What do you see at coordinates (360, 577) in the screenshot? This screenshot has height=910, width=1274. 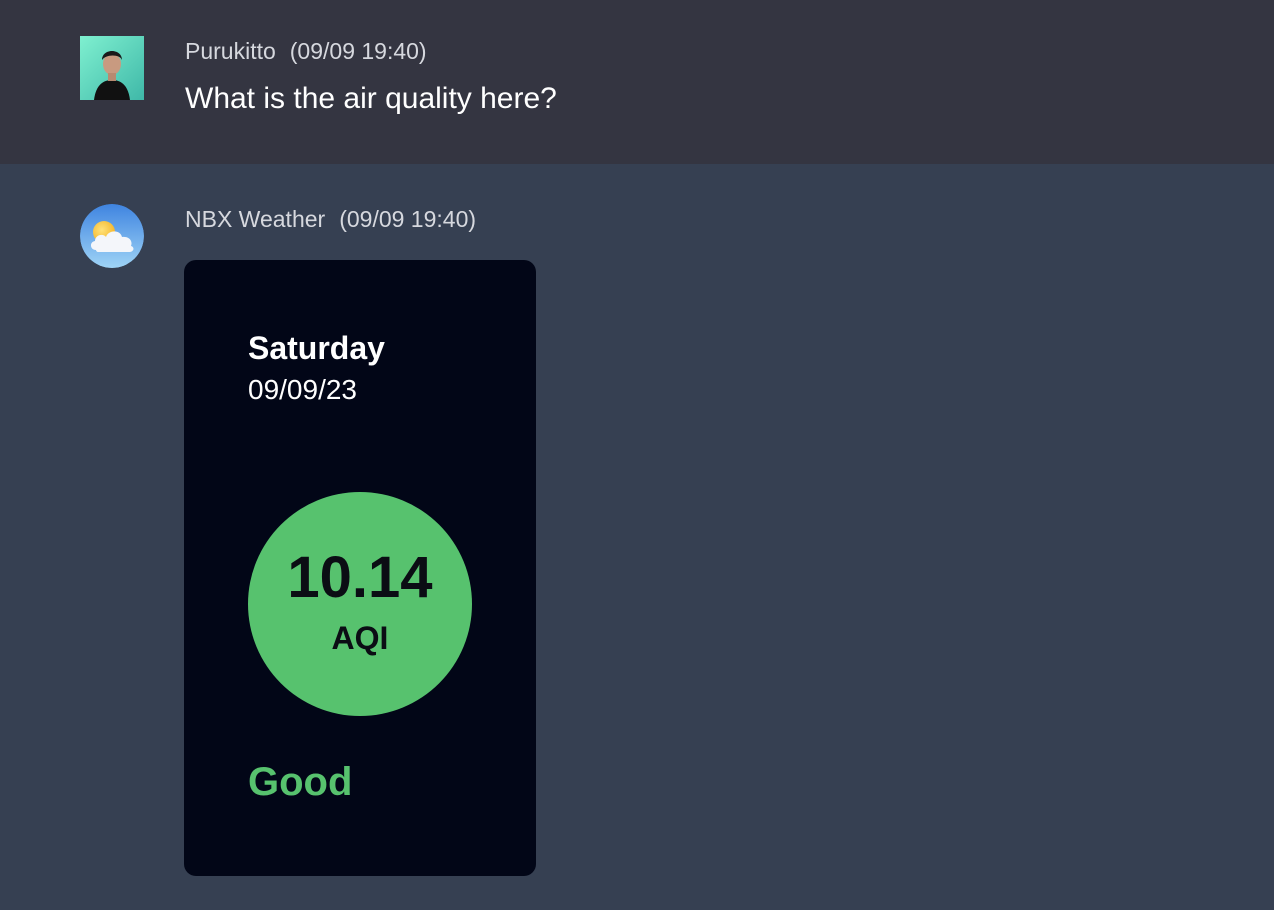 I see `aqi-value: 10.14` at bounding box center [360, 577].